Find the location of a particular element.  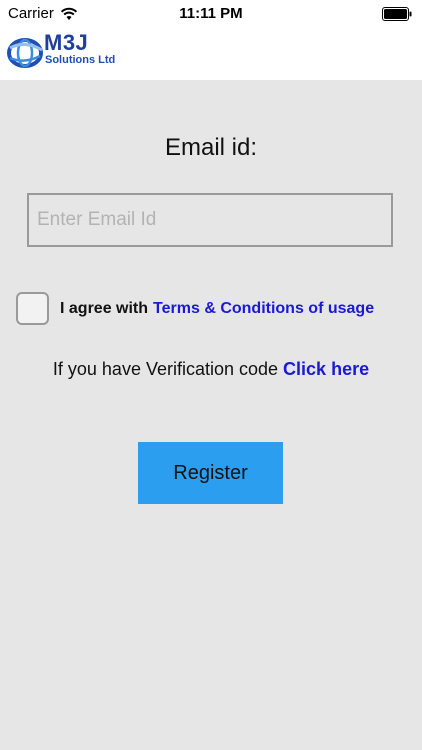

logo-subtitle: Solutions Ltd is located at coordinates (80, 60).